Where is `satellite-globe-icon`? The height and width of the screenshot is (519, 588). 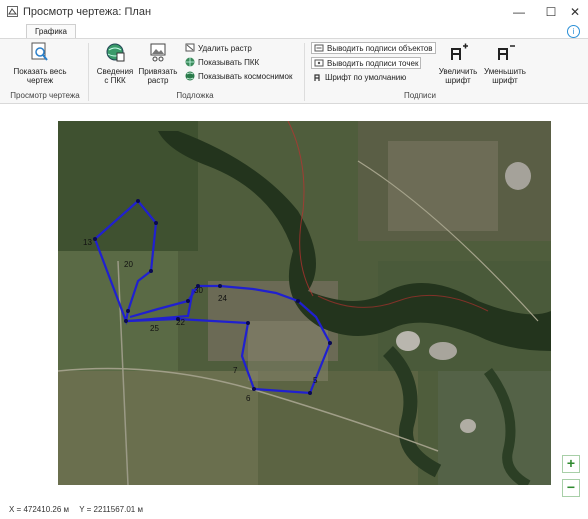
satellite-globe-icon is located at coordinates (190, 76).